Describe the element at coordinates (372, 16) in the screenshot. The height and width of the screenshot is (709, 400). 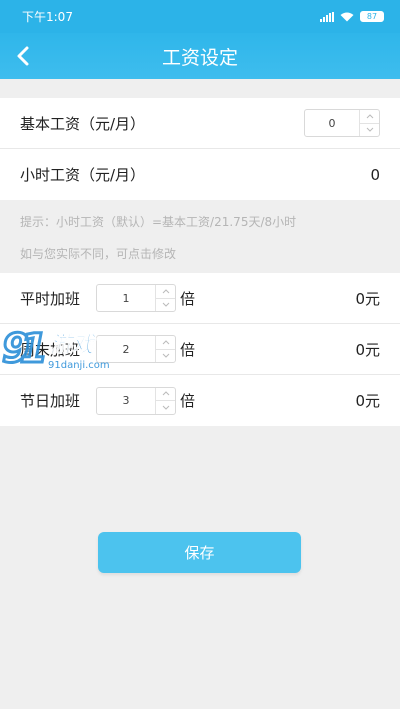
I see `battery-icon: 87` at that location.